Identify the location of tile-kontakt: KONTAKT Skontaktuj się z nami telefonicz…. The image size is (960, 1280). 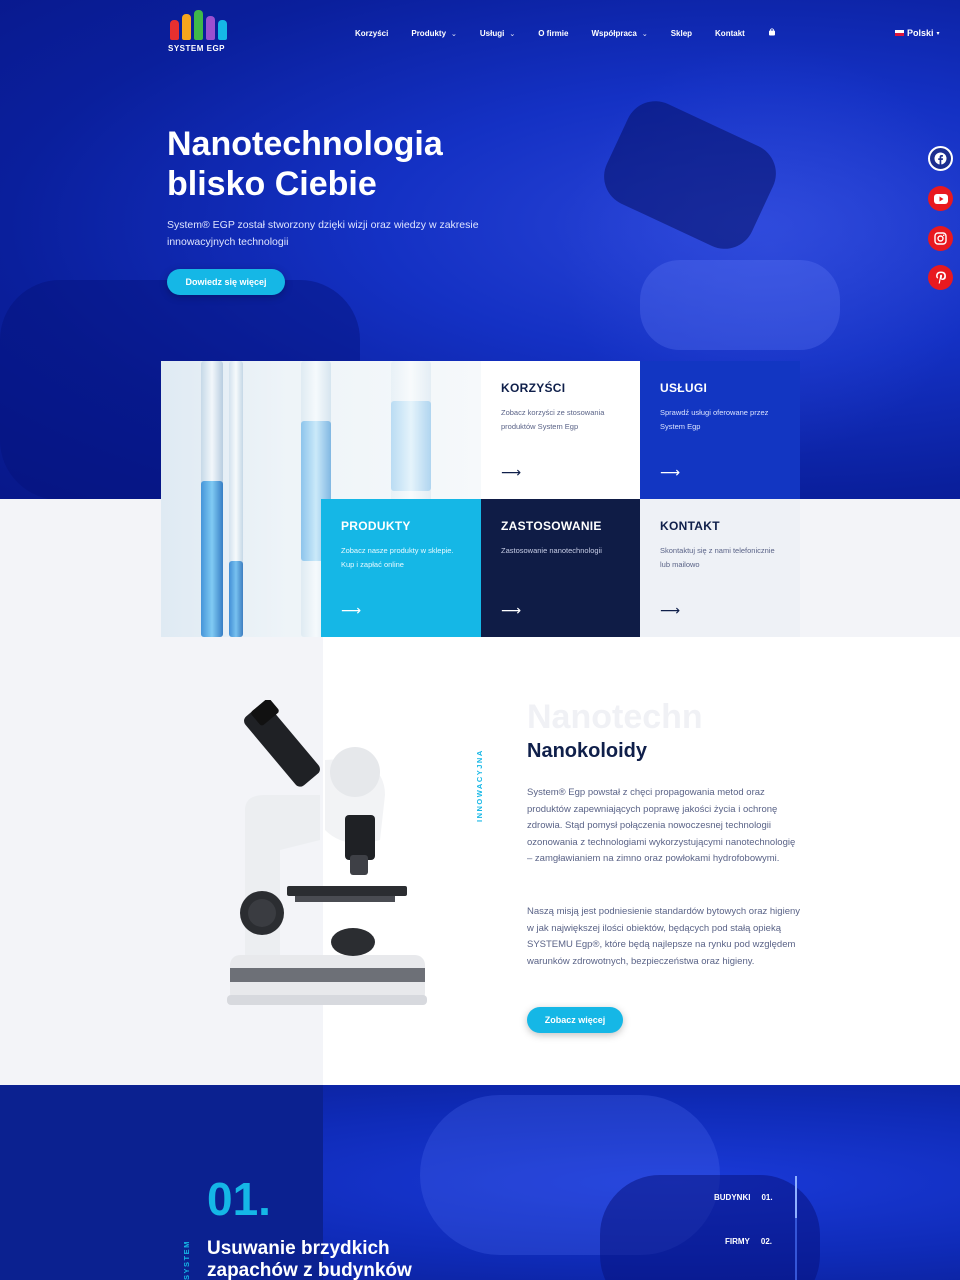
(720, 568).